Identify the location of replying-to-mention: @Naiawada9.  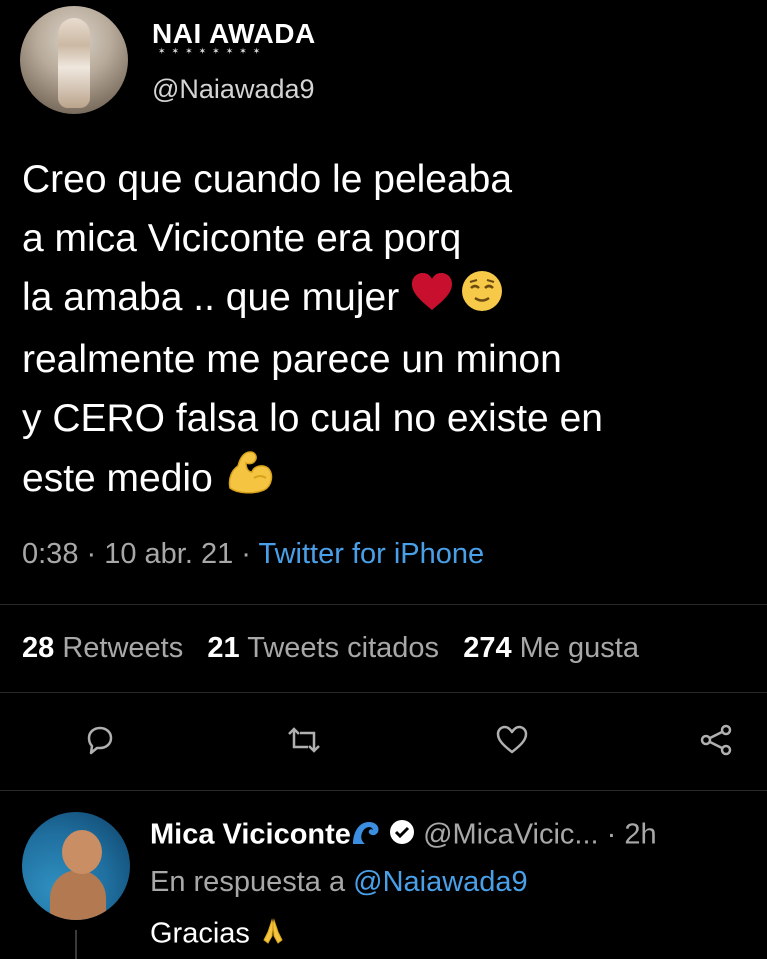
(440, 882).